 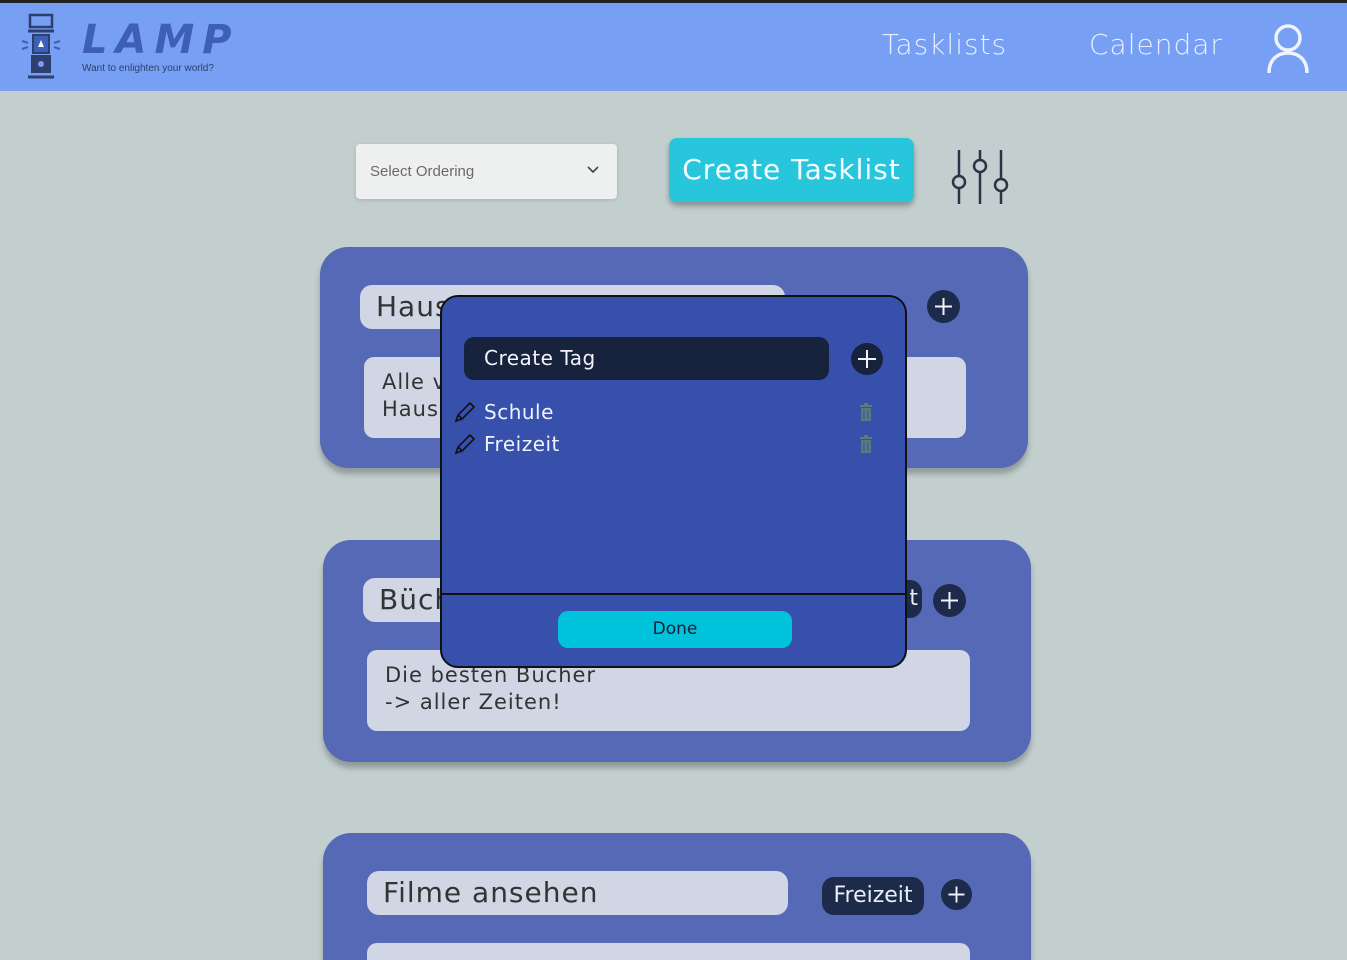 What do you see at coordinates (873, 896) in the screenshot?
I see `tasklist-tag: Freizeit` at bounding box center [873, 896].